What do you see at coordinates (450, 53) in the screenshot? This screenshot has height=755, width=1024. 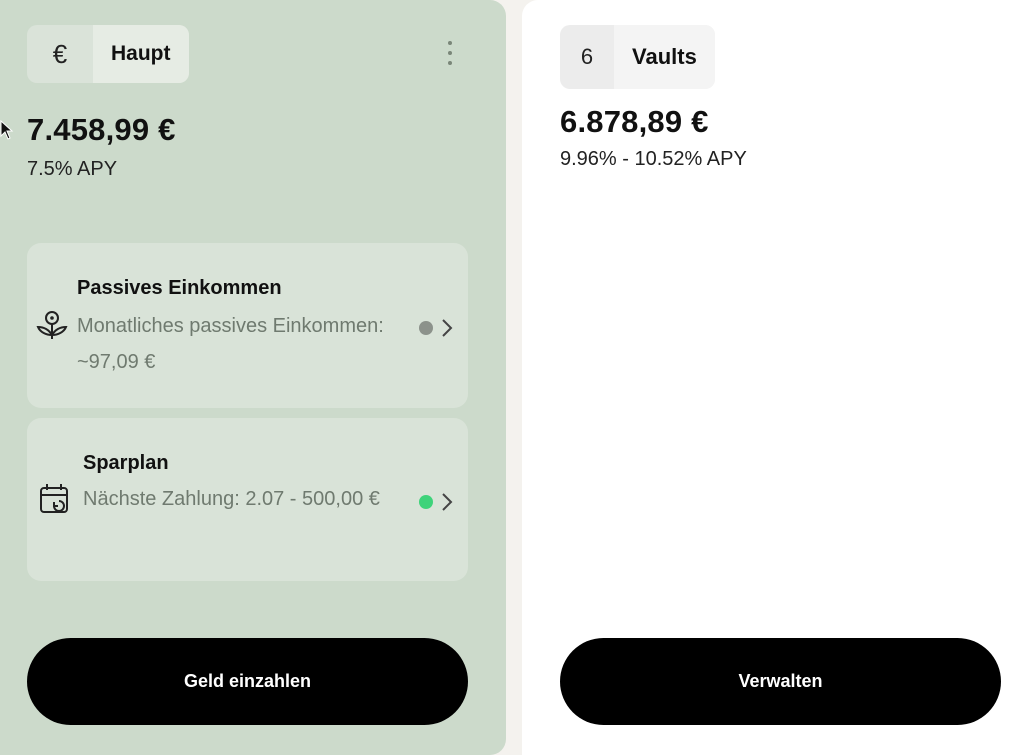 I see `more-options-icon` at bounding box center [450, 53].